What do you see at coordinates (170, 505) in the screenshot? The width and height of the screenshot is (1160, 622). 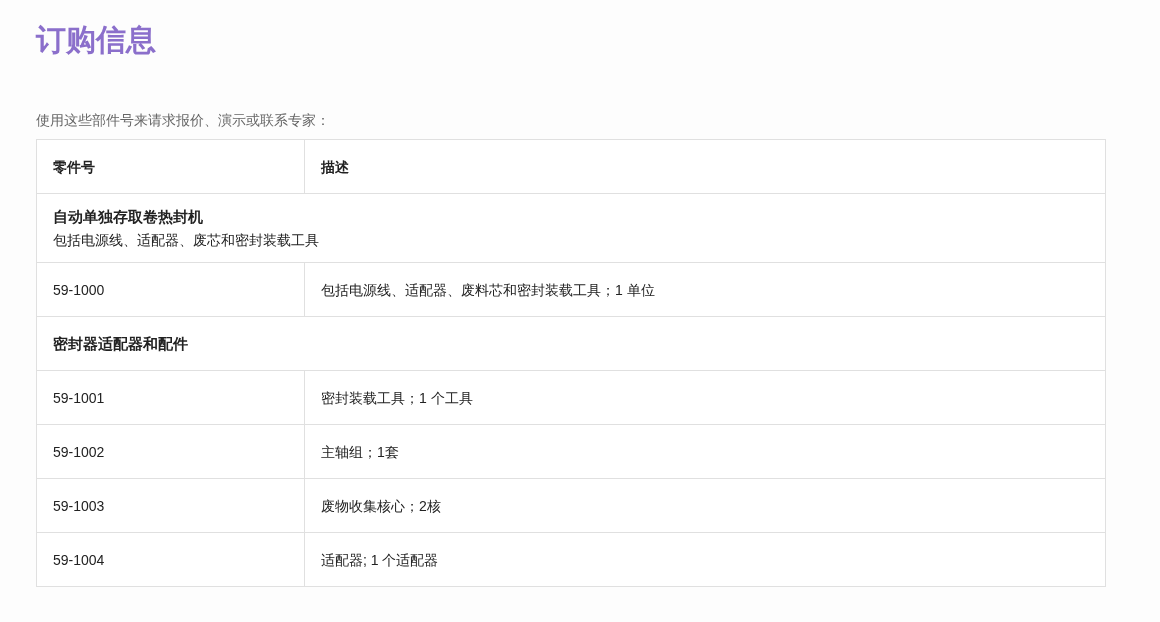 I see `part-number-cell: 59-1003` at bounding box center [170, 505].